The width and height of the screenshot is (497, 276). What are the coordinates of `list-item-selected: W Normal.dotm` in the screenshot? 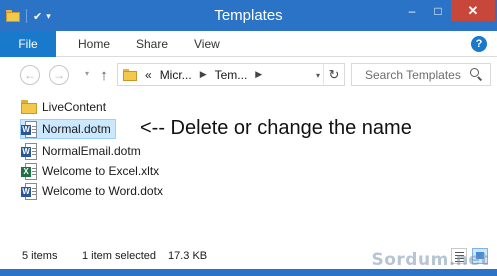 It's located at (68, 129).